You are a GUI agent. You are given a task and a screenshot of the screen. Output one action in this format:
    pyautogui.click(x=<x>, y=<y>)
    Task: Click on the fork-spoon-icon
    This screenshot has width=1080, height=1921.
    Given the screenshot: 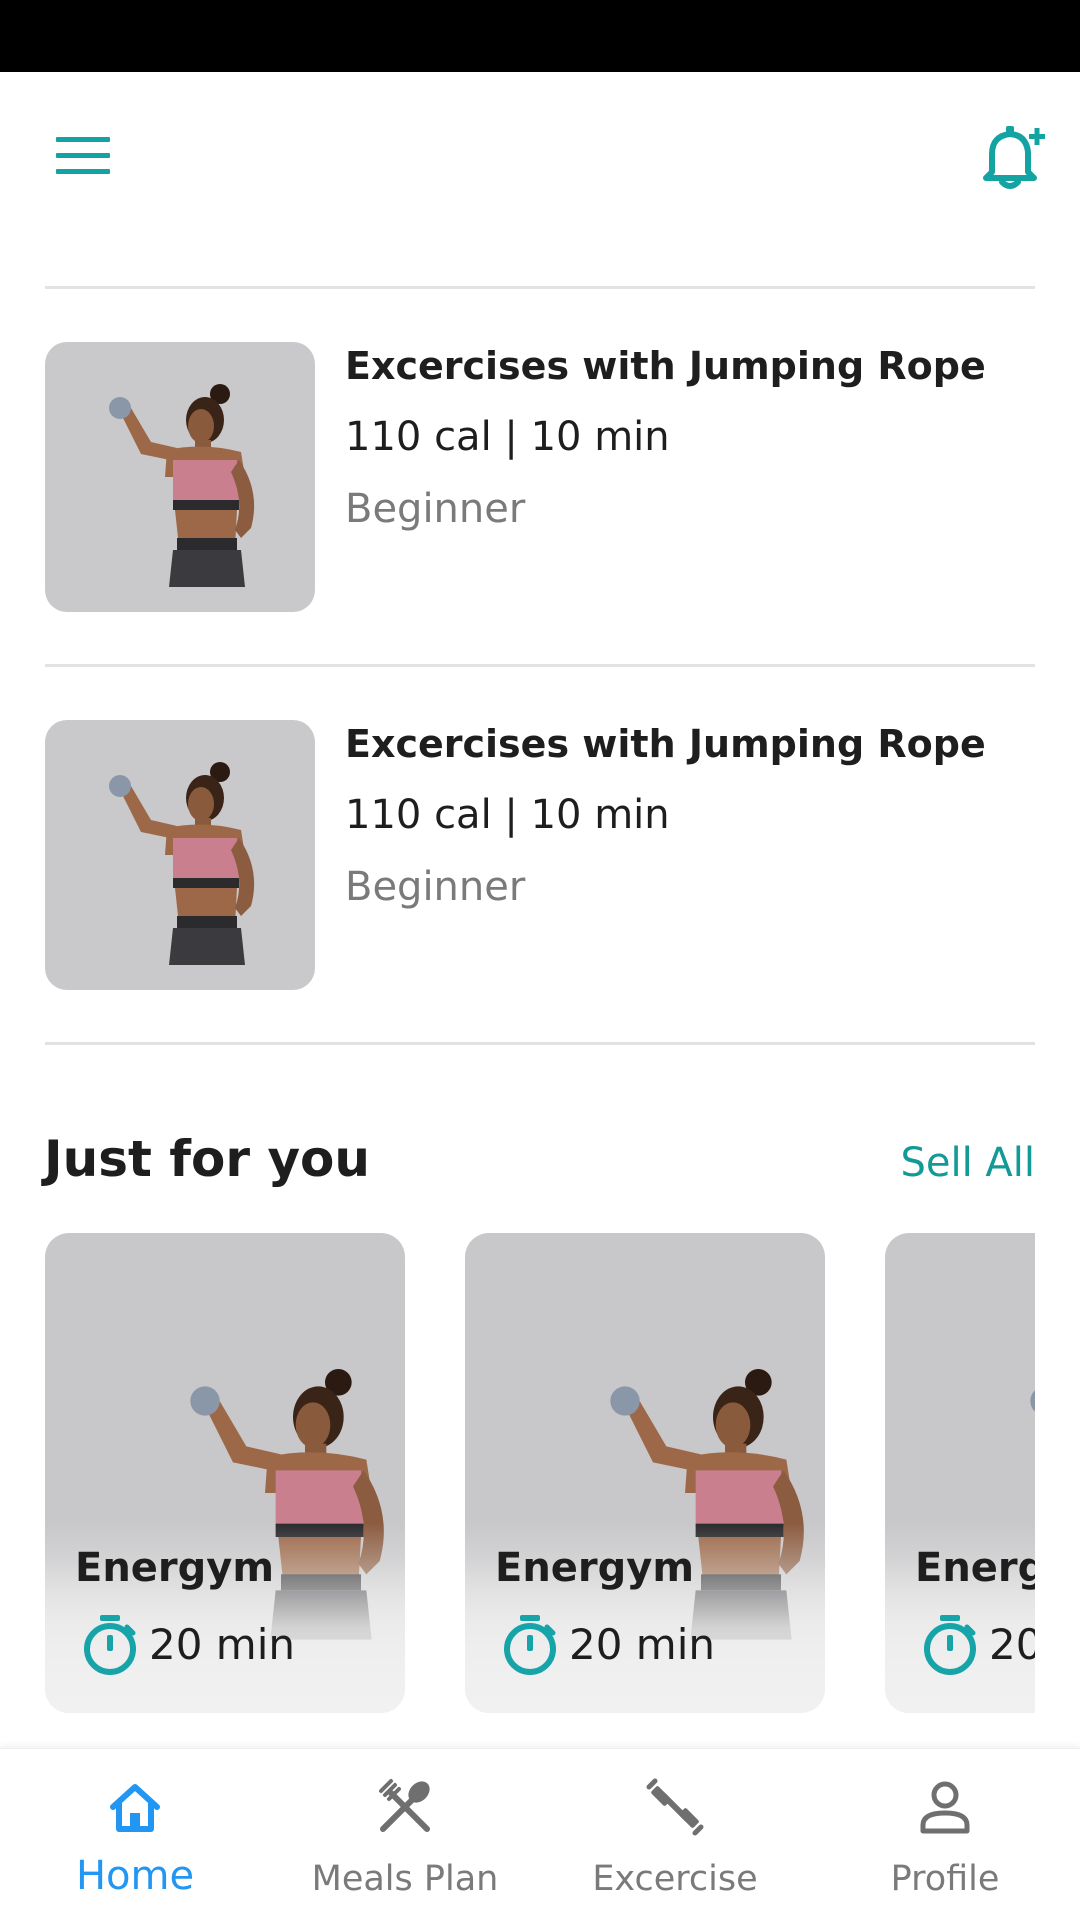 What is the action you would take?
    pyautogui.click(x=404, y=1805)
    